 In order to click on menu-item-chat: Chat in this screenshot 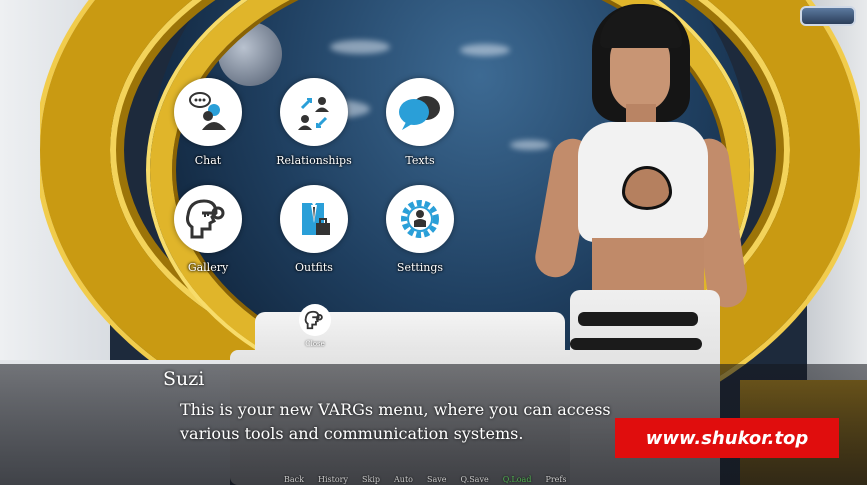, I will do `click(208, 122)`.